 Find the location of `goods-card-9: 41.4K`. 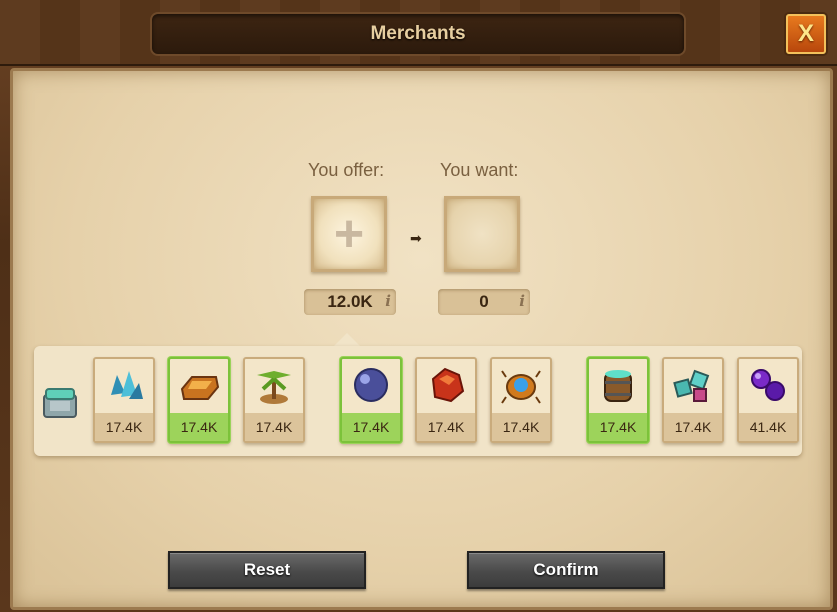

goods-card-9: 41.4K is located at coordinates (768, 400).